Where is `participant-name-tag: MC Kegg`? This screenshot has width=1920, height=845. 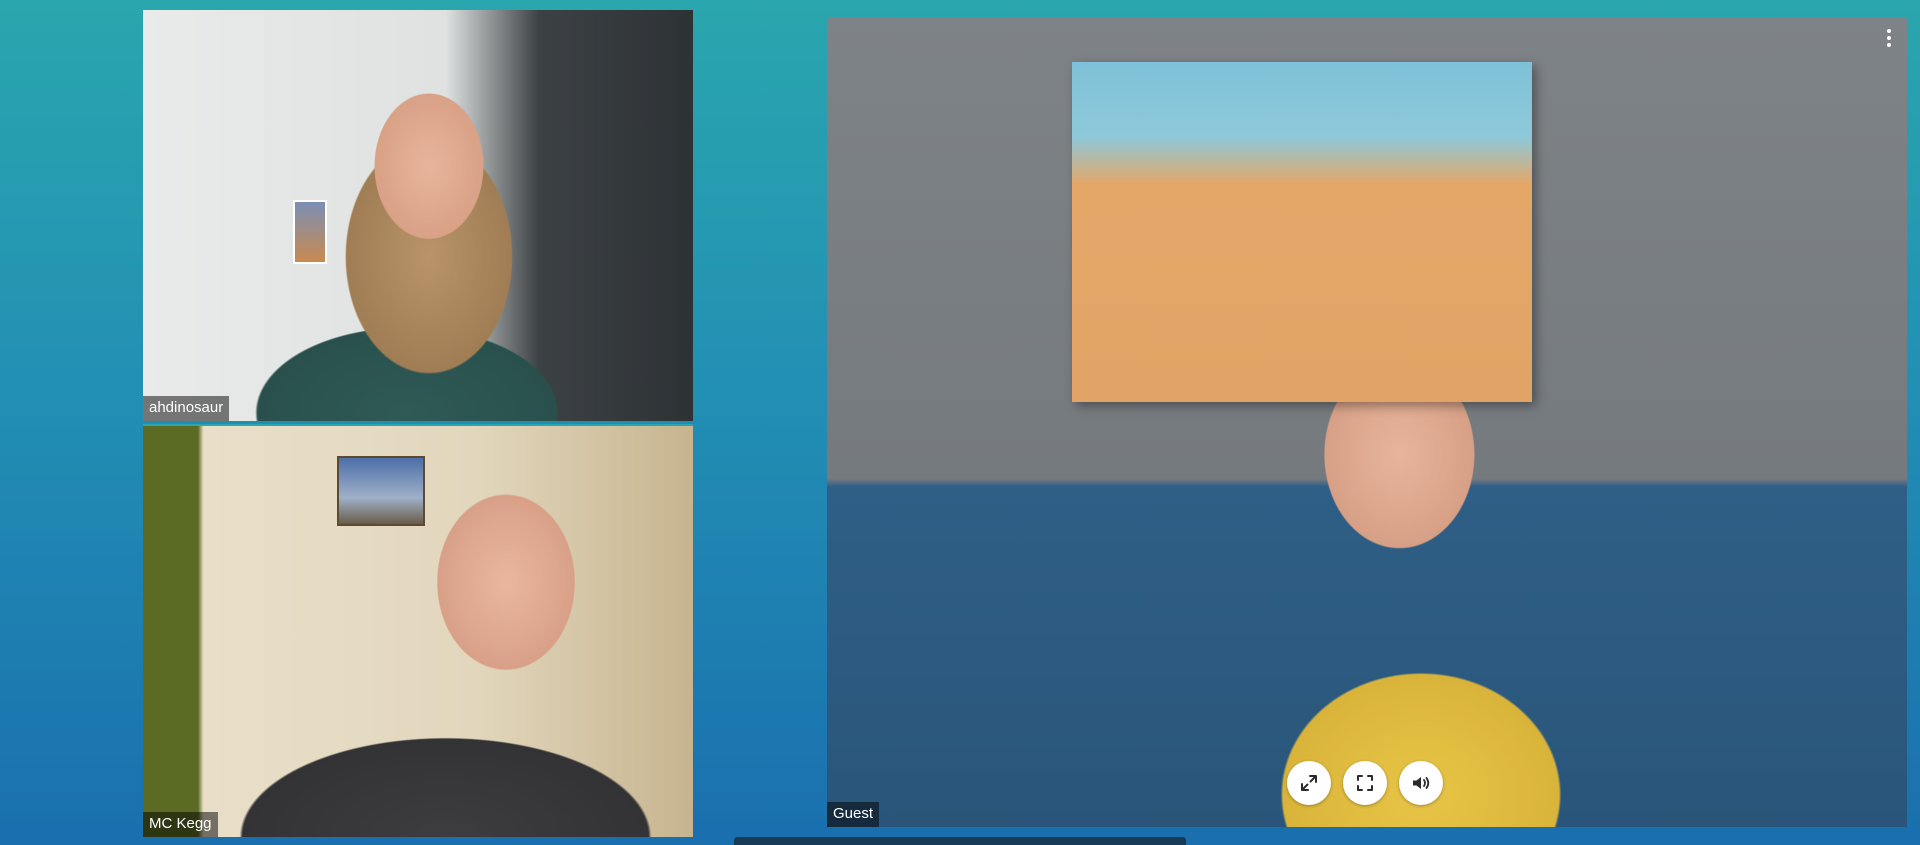 participant-name-tag: MC Kegg is located at coordinates (180, 824).